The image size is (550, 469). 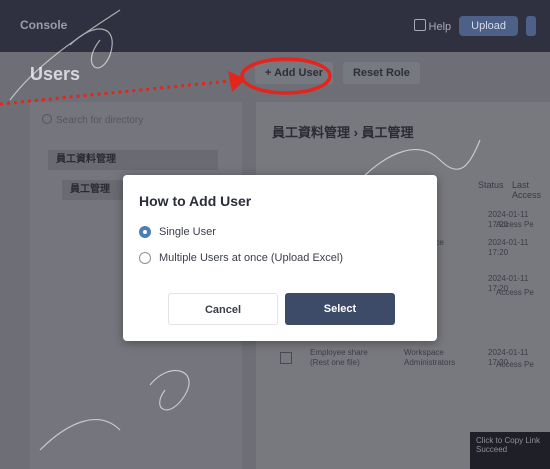 I want to click on toast-notification: Click to Copy Link Succeed, so click(x=510, y=450).